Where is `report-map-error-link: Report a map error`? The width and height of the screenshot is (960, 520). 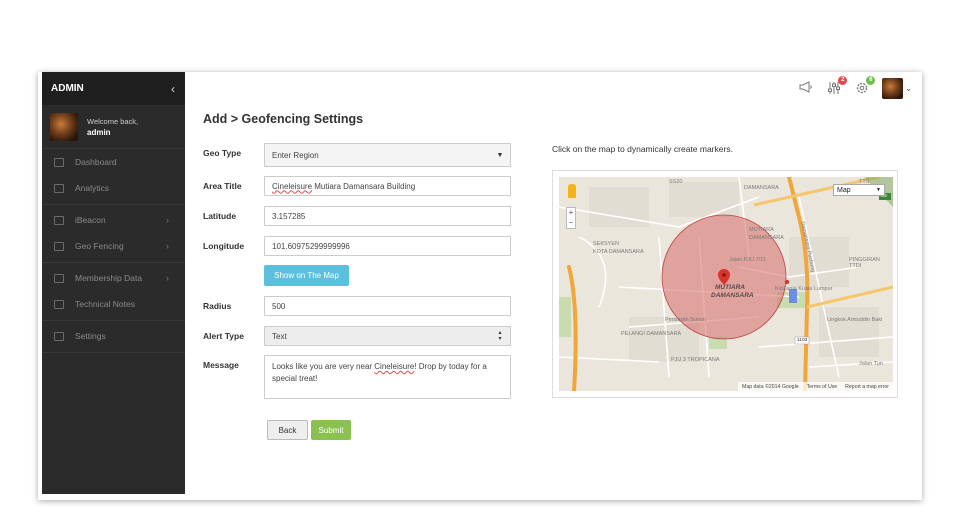 report-map-error-link: Report a map error is located at coordinates (867, 387).